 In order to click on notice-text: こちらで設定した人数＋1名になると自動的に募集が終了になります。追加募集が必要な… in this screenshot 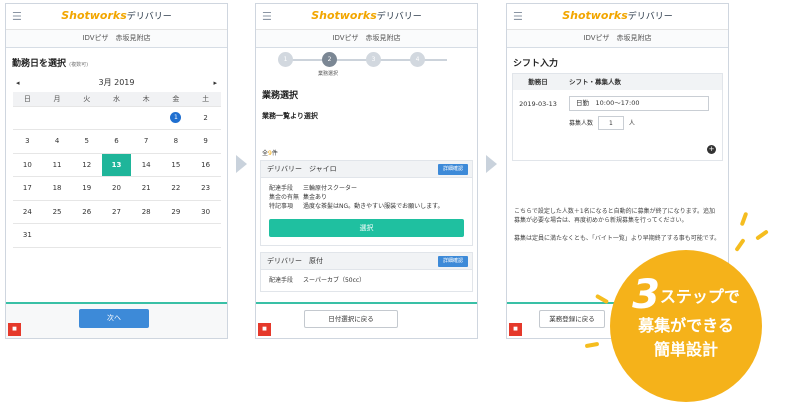, I will do `click(615, 216)`.